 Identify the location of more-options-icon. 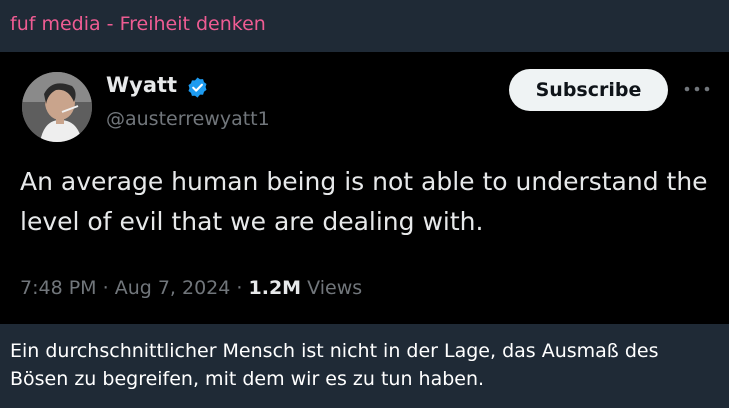
(697, 89).